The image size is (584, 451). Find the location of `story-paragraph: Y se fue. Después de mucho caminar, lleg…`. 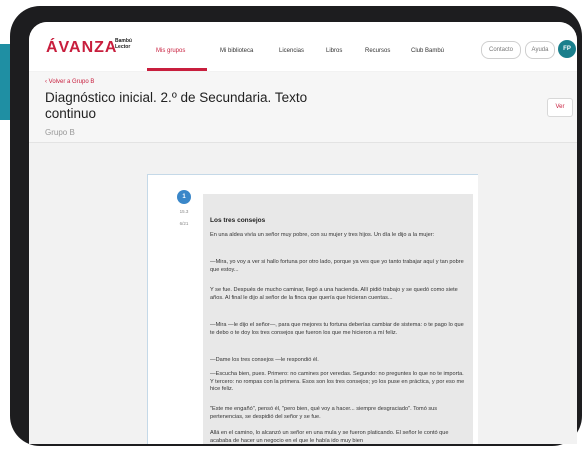

story-paragraph: Y se fue. Después de mucho caminar, lleg… is located at coordinates (334, 294).